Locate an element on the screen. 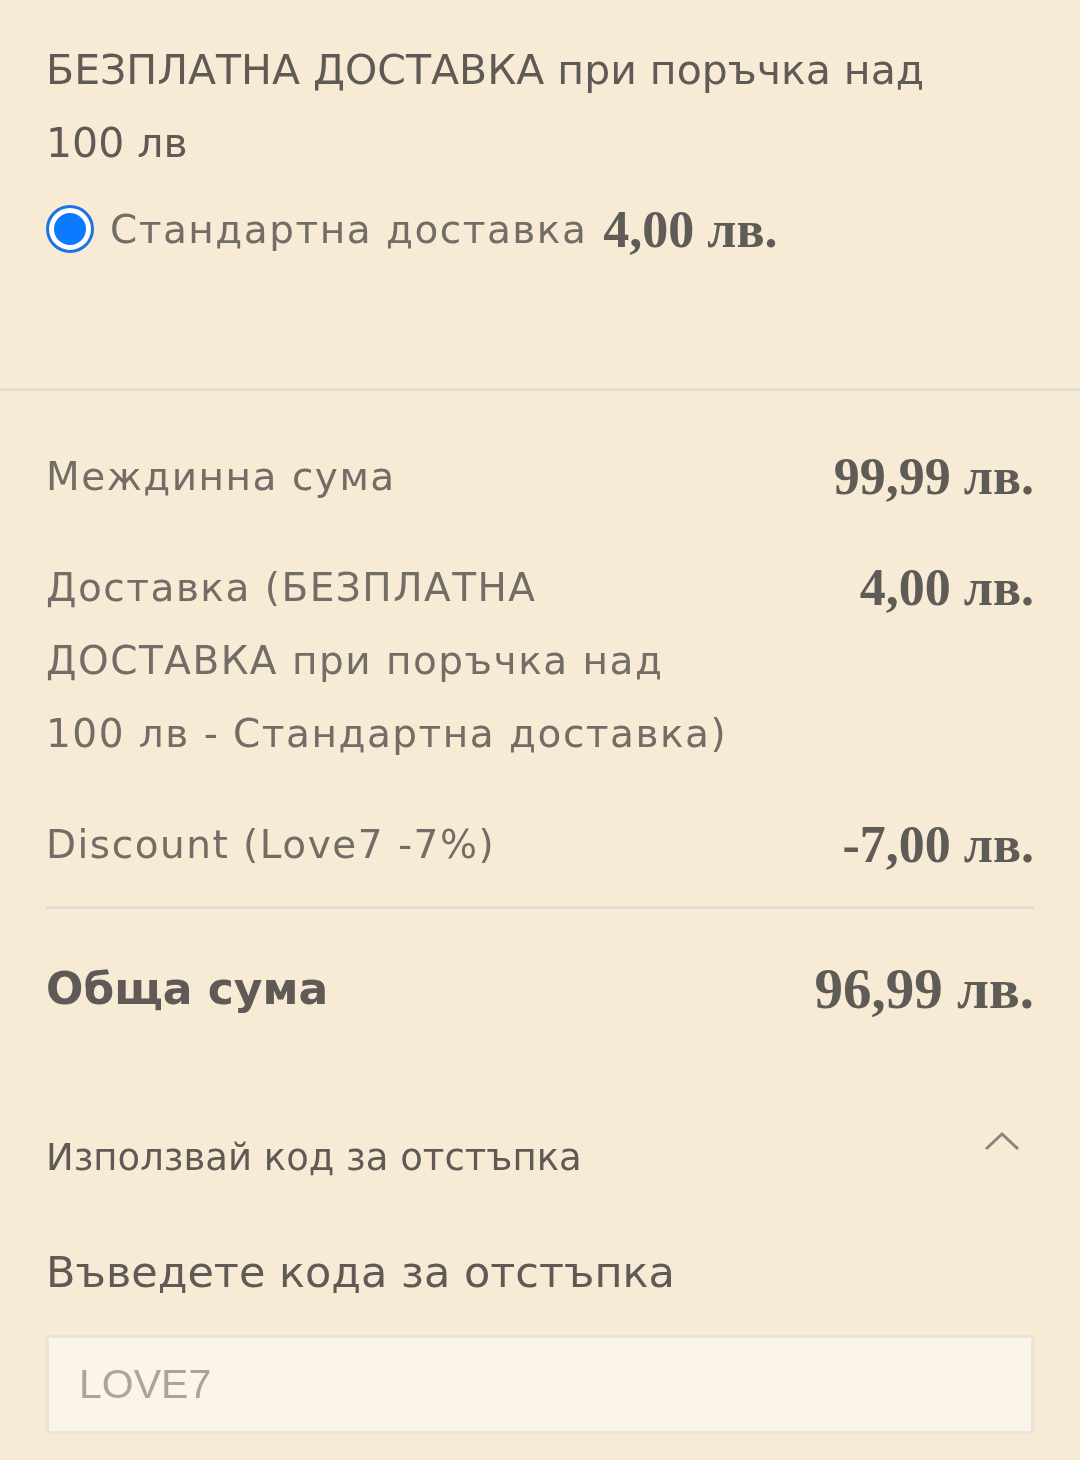  summary-label: Доставка (БЕЗПЛАТНА ДОСТАВКА при поръчка над 100 лв - Стандартна доставка) is located at coordinates (387, 661).